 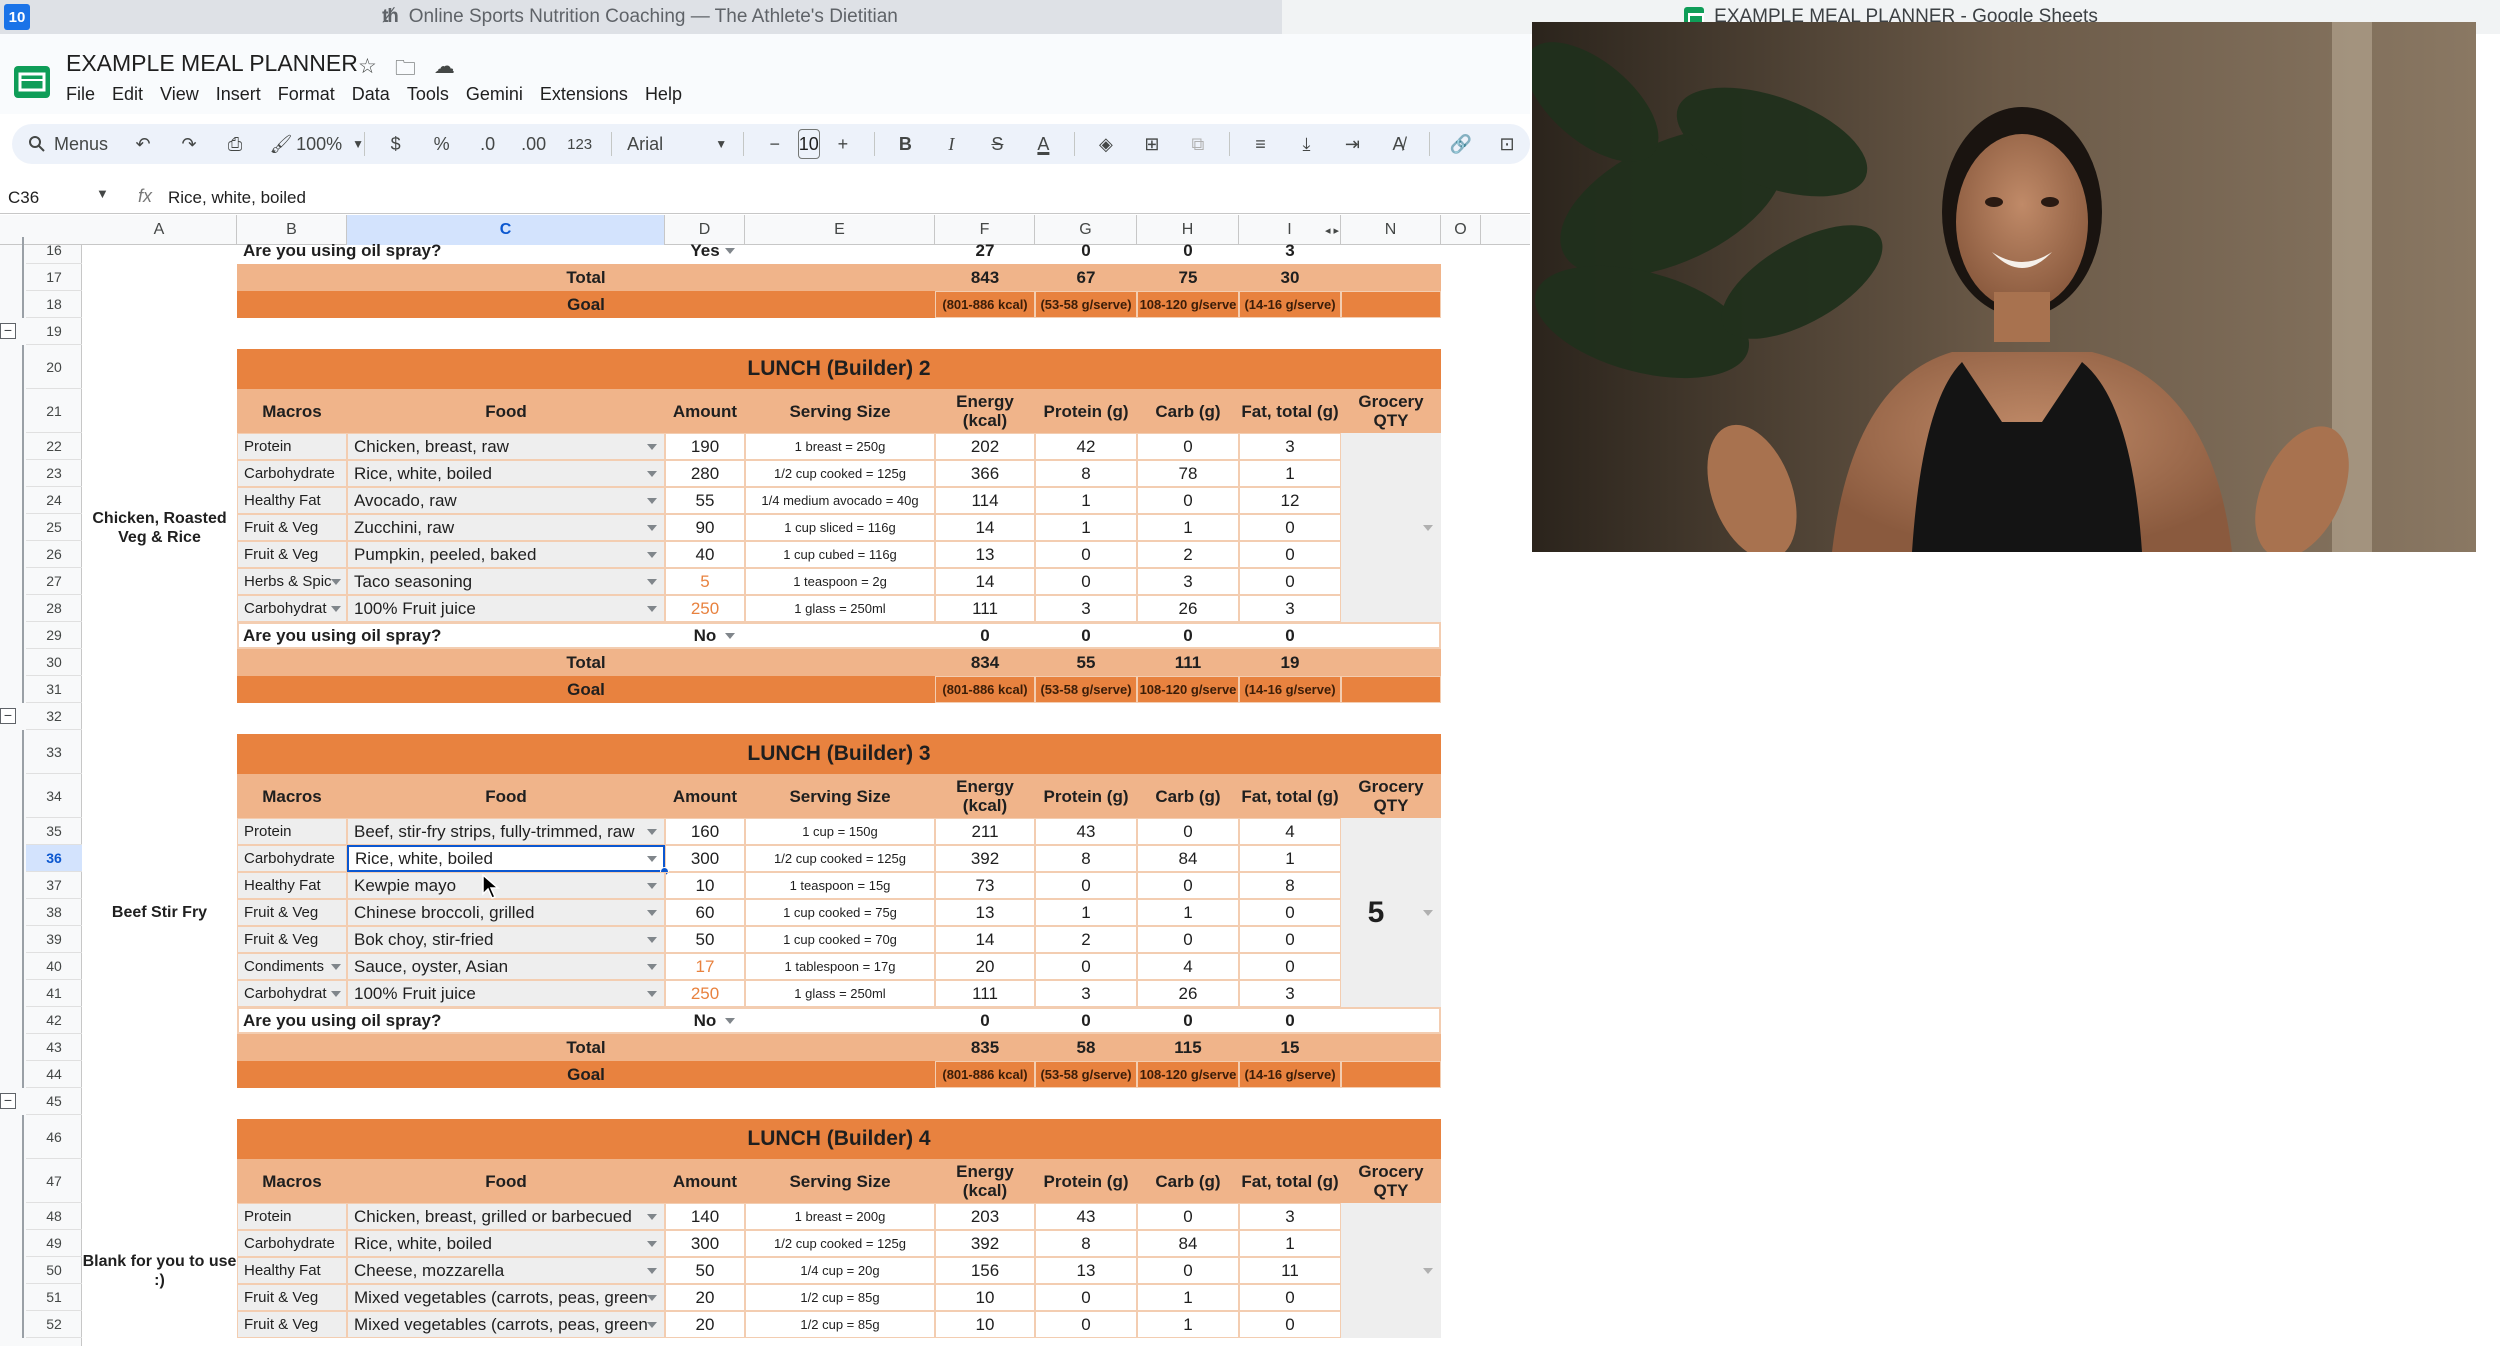 What do you see at coordinates (506, 581) in the screenshot?
I see `food-cell: Taco seasoning` at bounding box center [506, 581].